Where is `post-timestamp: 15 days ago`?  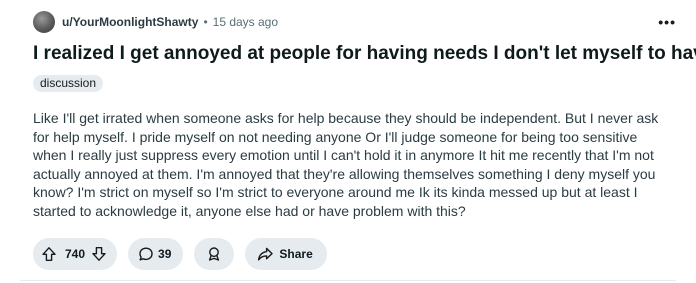 post-timestamp: 15 days ago is located at coordinates (245, 22).